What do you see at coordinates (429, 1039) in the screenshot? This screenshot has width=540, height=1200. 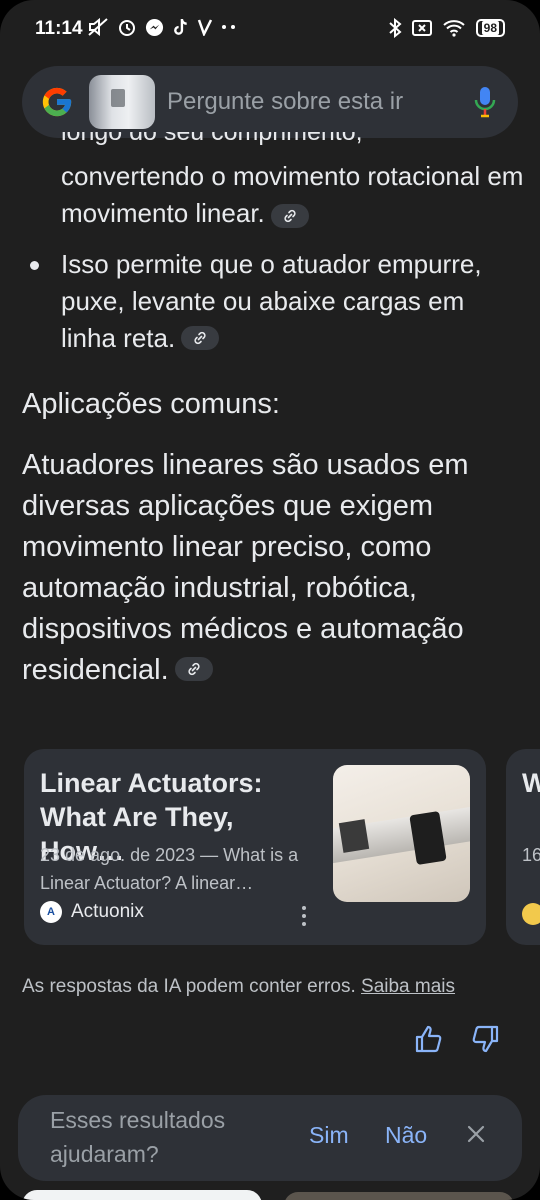 I see `thumbs-up-icon` at bounding box center [429, 1039].